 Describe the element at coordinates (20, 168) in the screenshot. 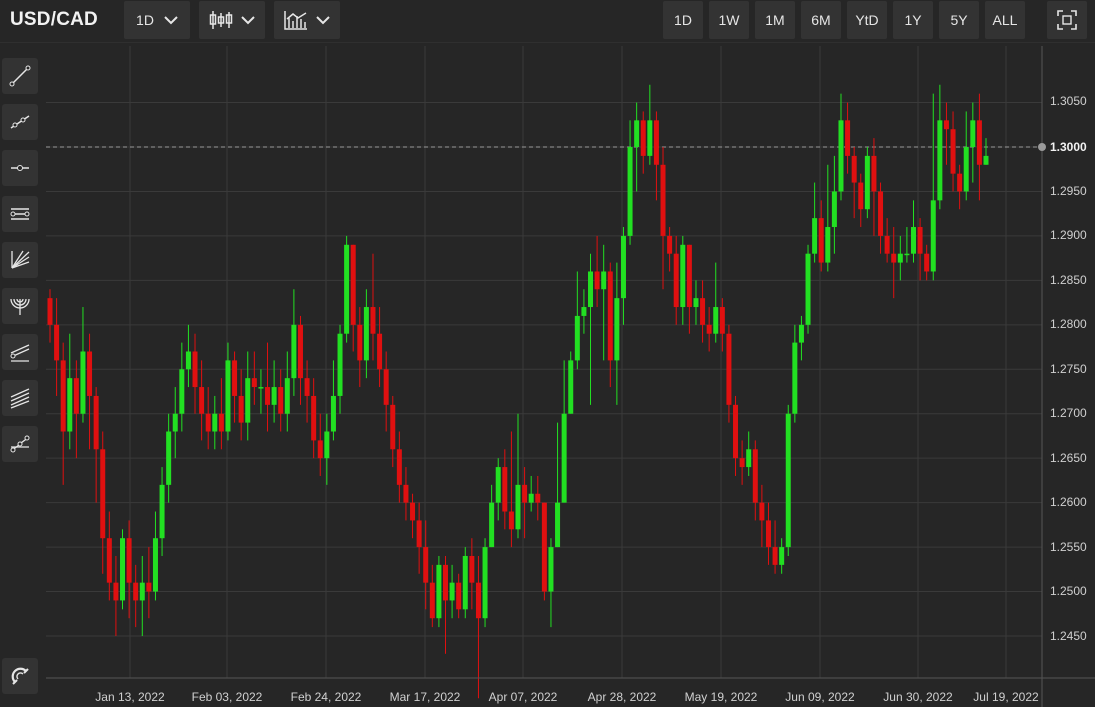

I see `horizontal-line-tool` at that location.